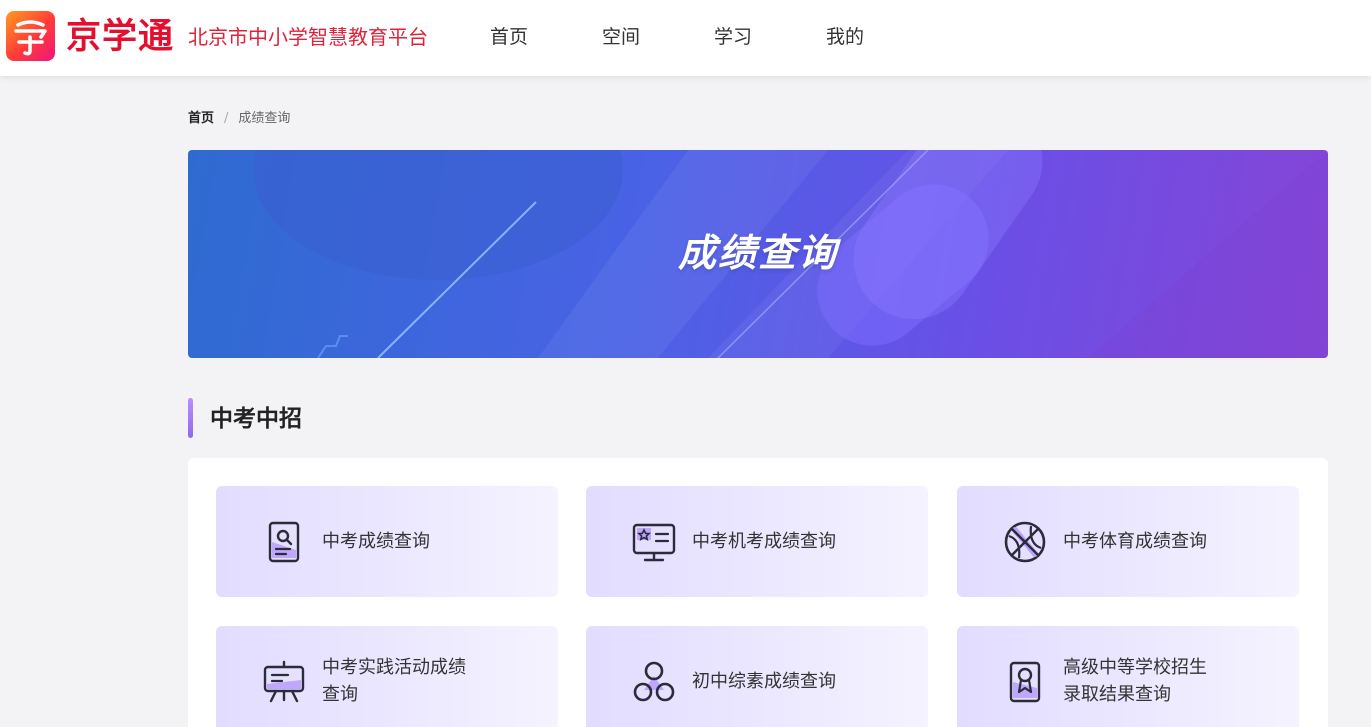 The image size is (1371, 727). What do you see at coordinates (1117, 694) in the screenshot?
I see `card-label-line-2: 录取结果查询` at bounding box center [1117, 694].